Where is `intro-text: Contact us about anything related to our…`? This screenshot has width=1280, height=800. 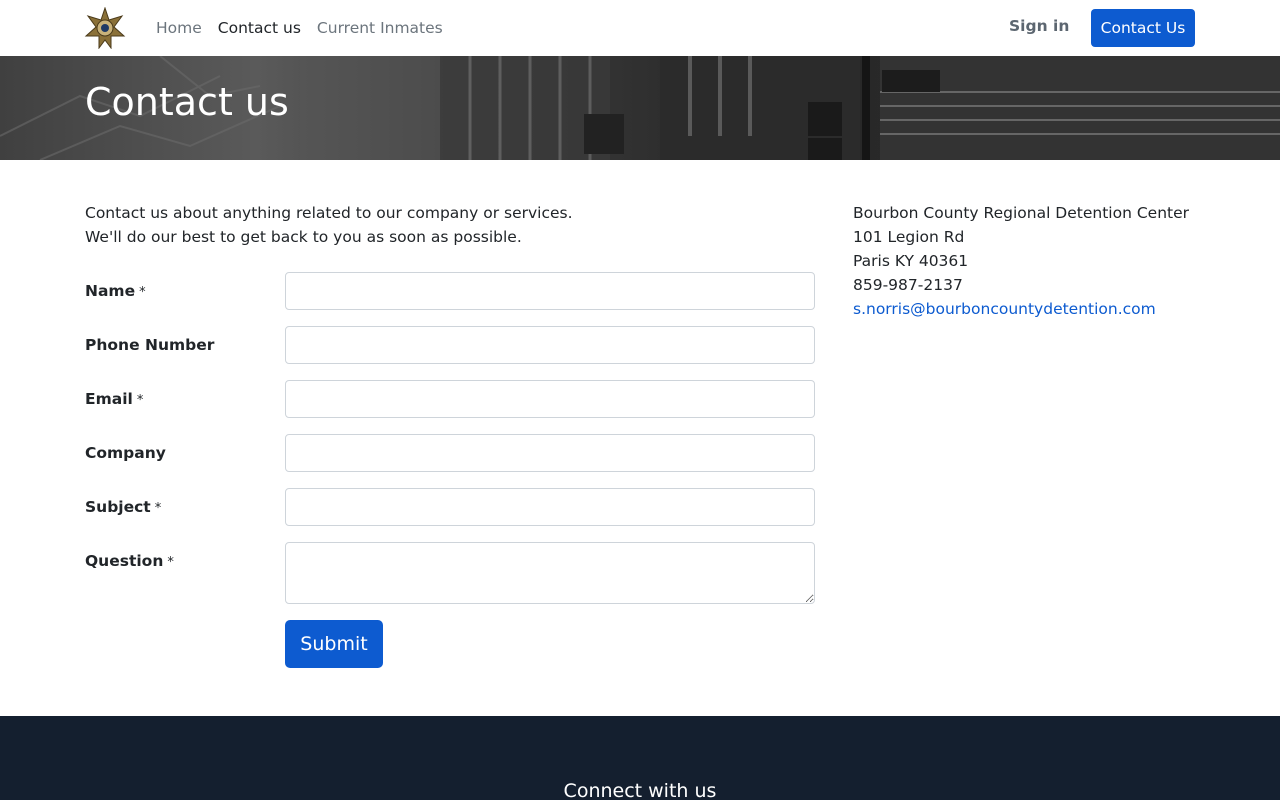
intro-text: Contact us about anything related to our… is located at coordinates (329, 225).